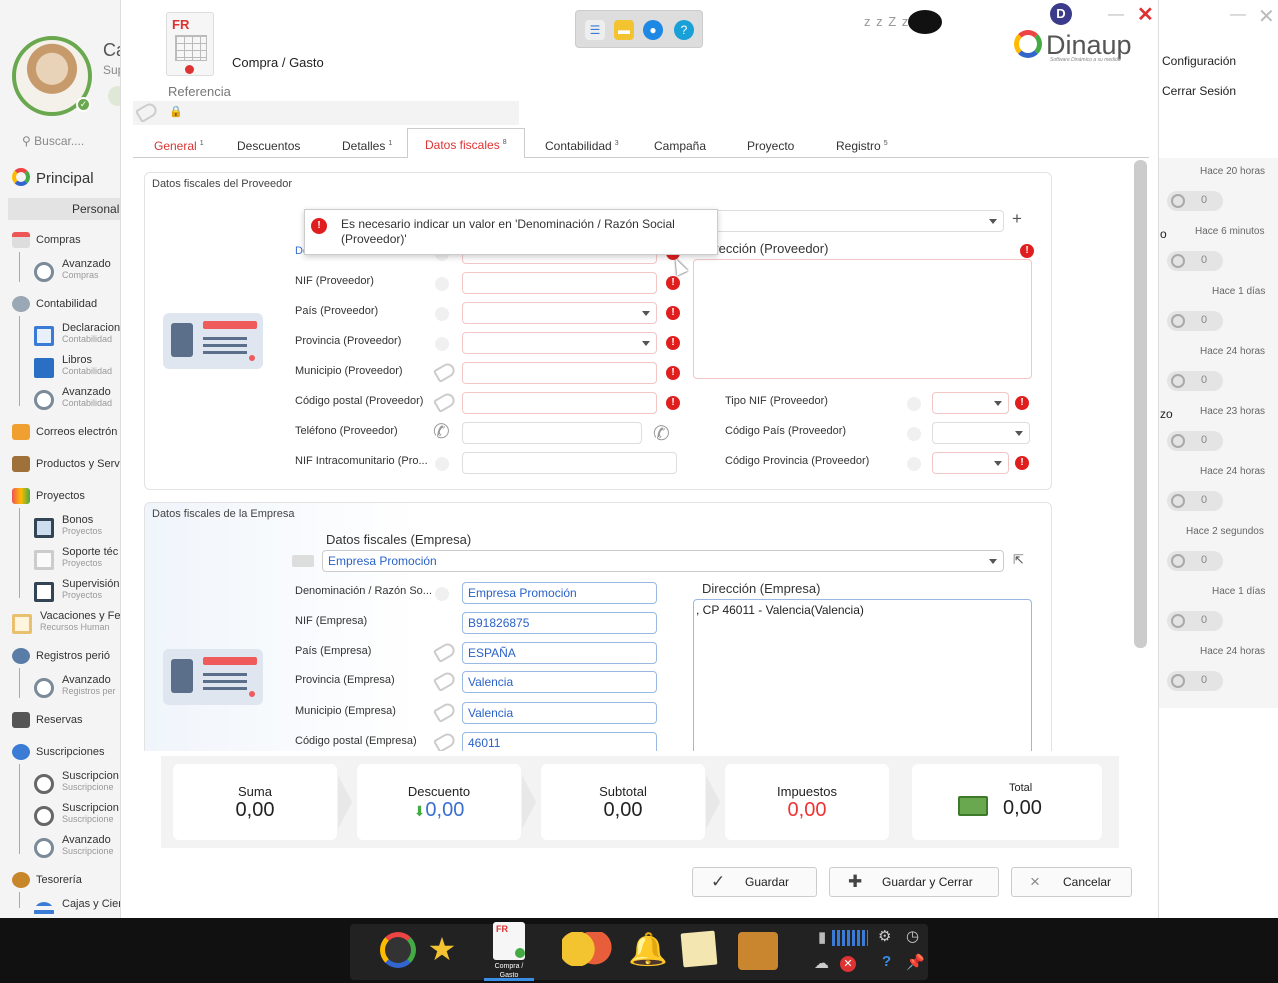  Describe the element at coordinates (912, 936) in the screenshot. I see `clock-icon: ◷` at that location.